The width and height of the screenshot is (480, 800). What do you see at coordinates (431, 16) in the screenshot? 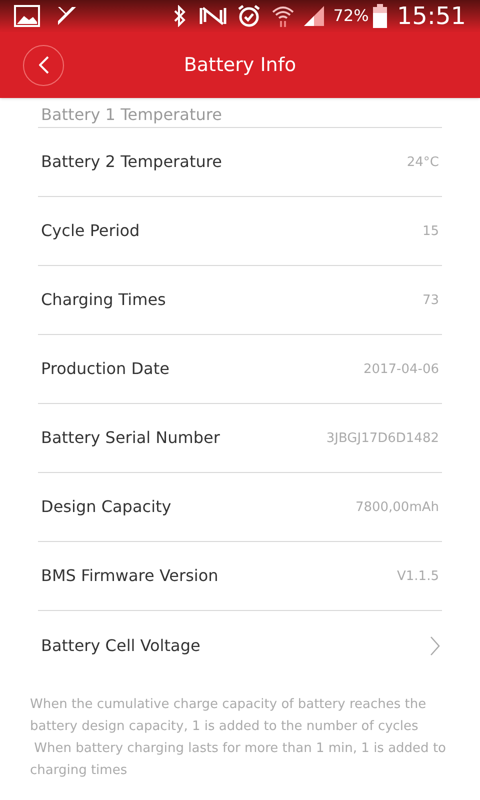
I see `clock: 15:51` at bounding box center [431, 16].